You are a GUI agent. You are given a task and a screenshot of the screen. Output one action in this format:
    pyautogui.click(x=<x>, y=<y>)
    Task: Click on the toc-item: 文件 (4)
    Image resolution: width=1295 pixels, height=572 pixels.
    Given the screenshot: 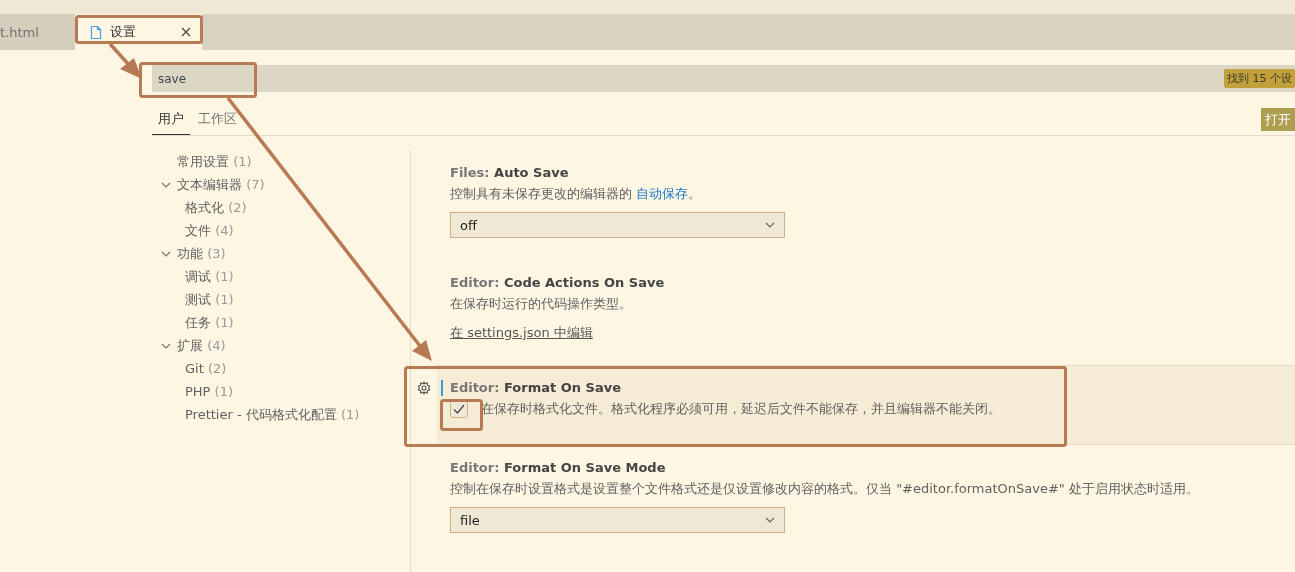 What is the action you would take?
    pyautogui.click(x=289, y=230)
    